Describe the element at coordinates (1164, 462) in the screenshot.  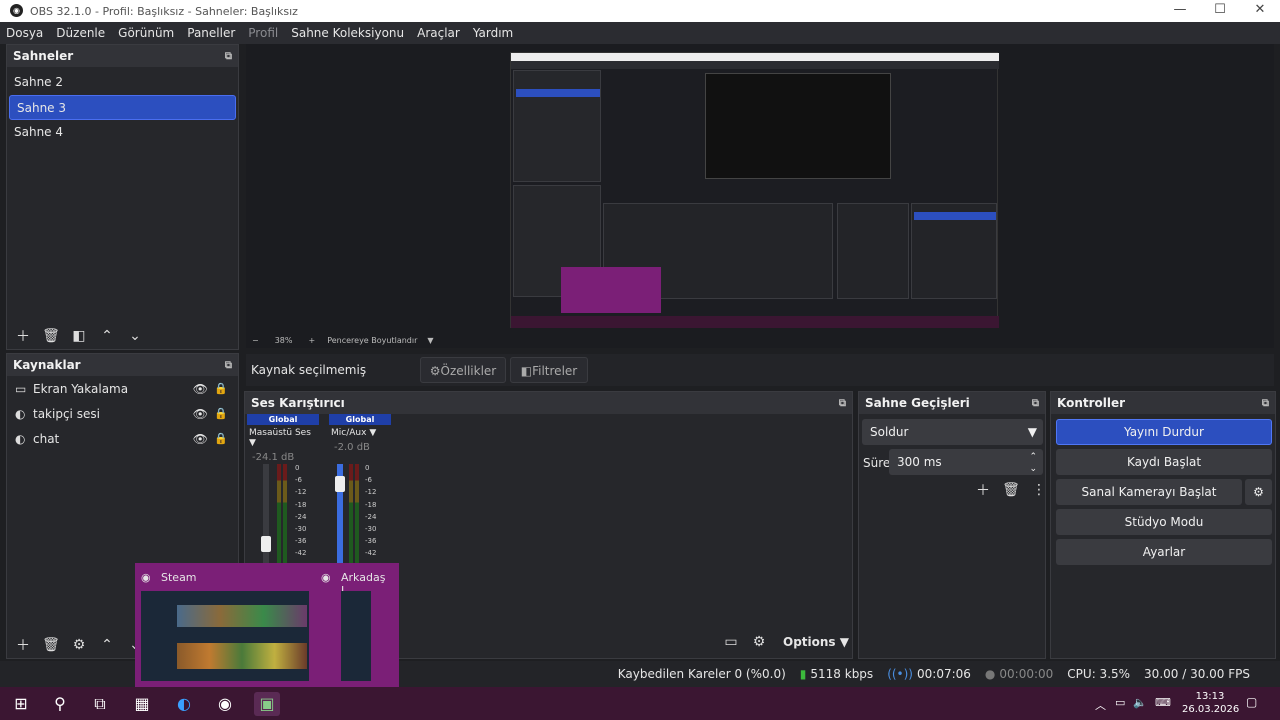
I see `start-recording-button: Kaydı Başlat` at that location.